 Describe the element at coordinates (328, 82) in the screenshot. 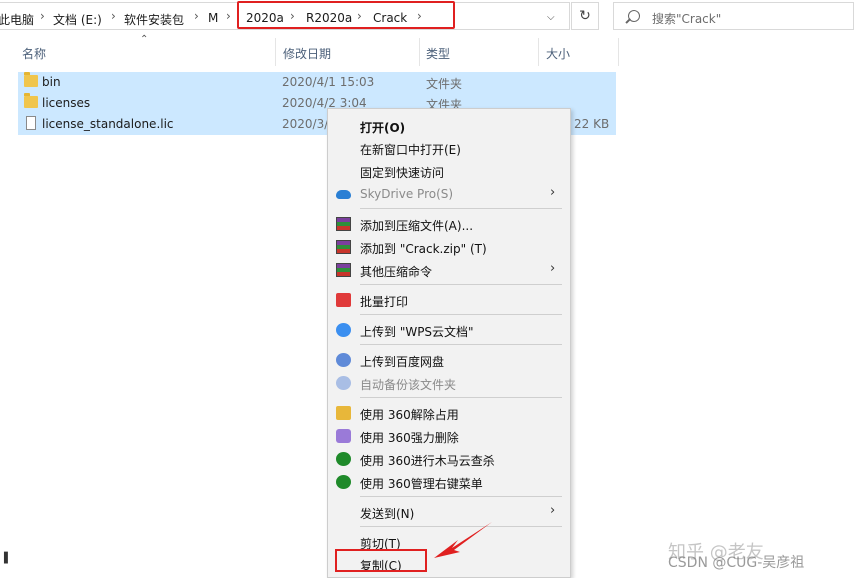

I see `file-date: 2020/4/1 15:03` at that location.